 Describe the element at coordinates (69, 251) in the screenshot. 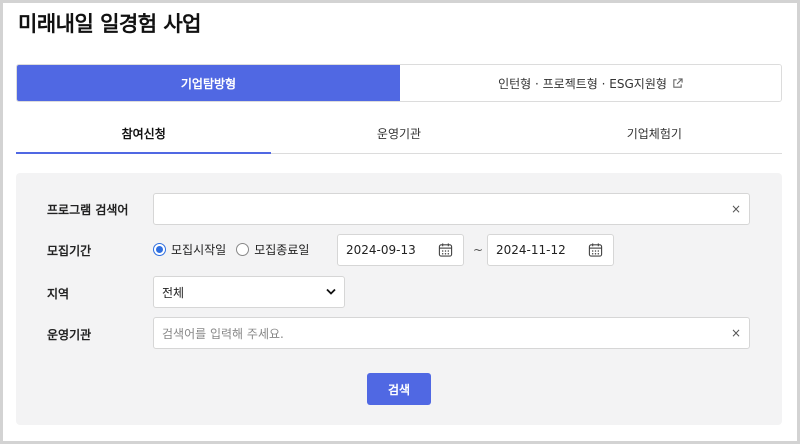

I see `period-label: 모집기간` at that location.